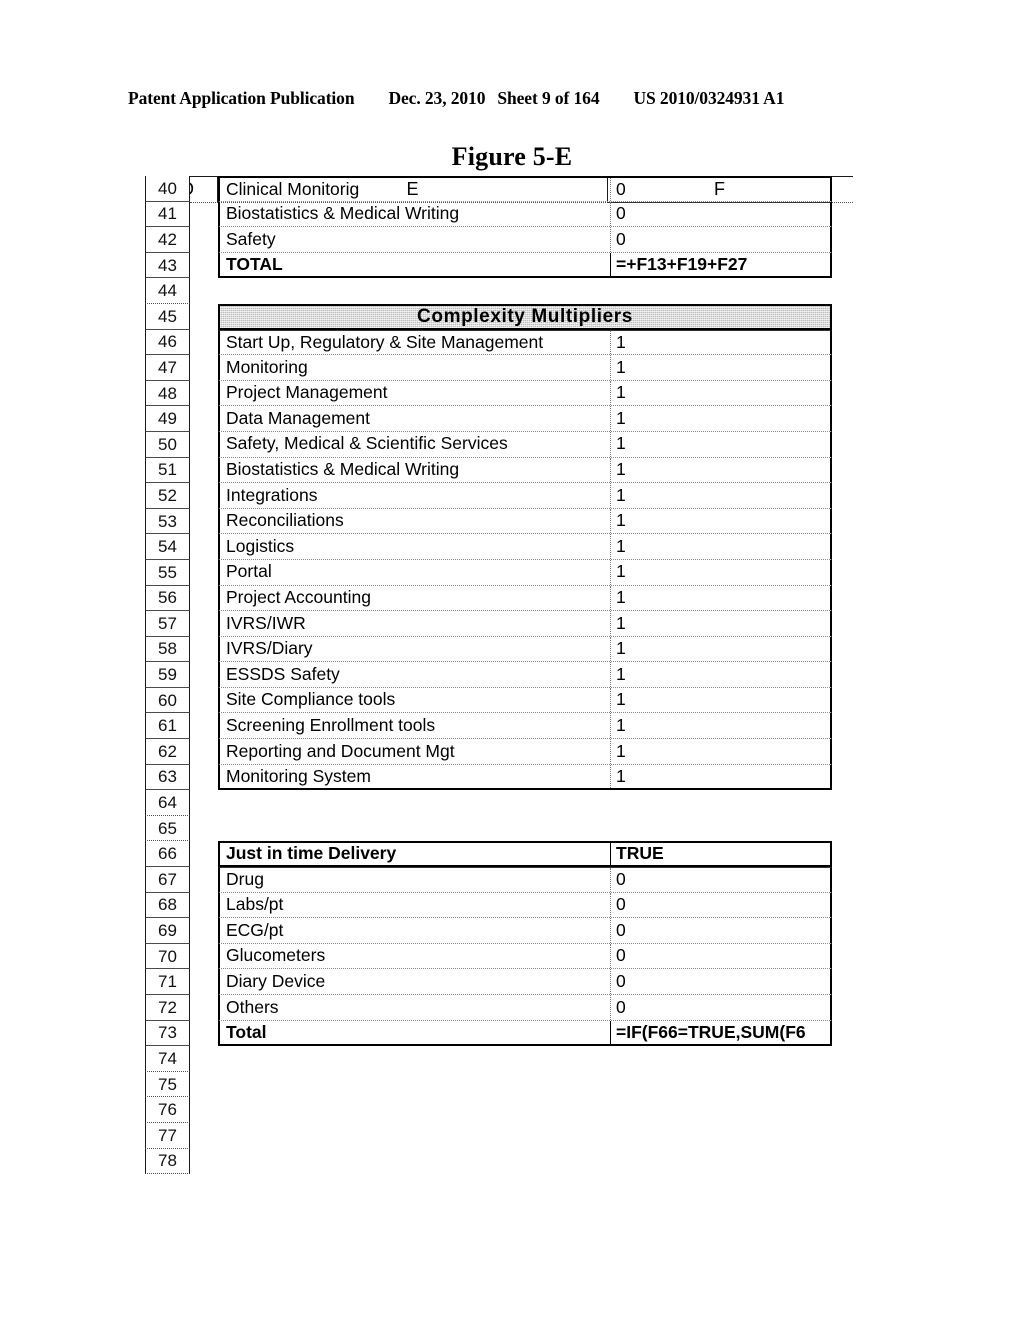  Describe the element at coordinates (415, 981) in the screenshot. I see `cell-e: Diary Device` at that location.